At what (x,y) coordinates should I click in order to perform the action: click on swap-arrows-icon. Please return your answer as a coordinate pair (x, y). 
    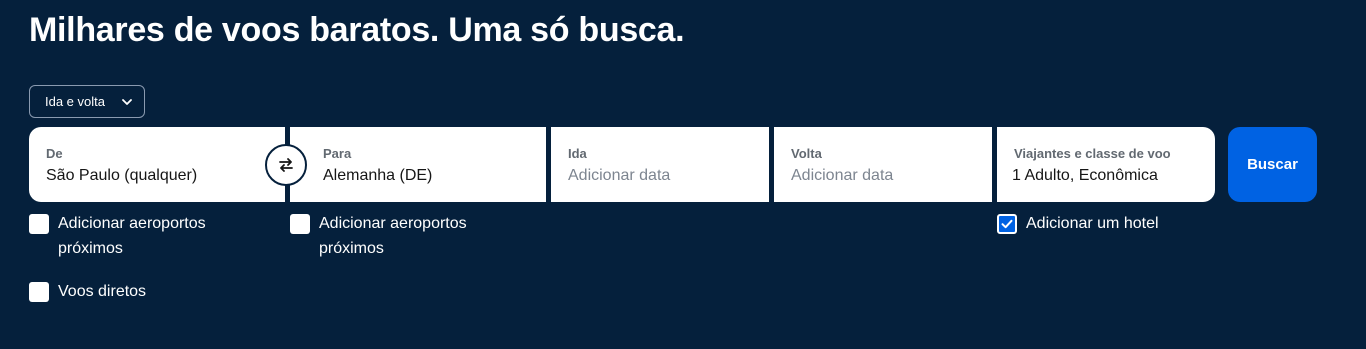
    Looking at the image, I should click on (286, 165).